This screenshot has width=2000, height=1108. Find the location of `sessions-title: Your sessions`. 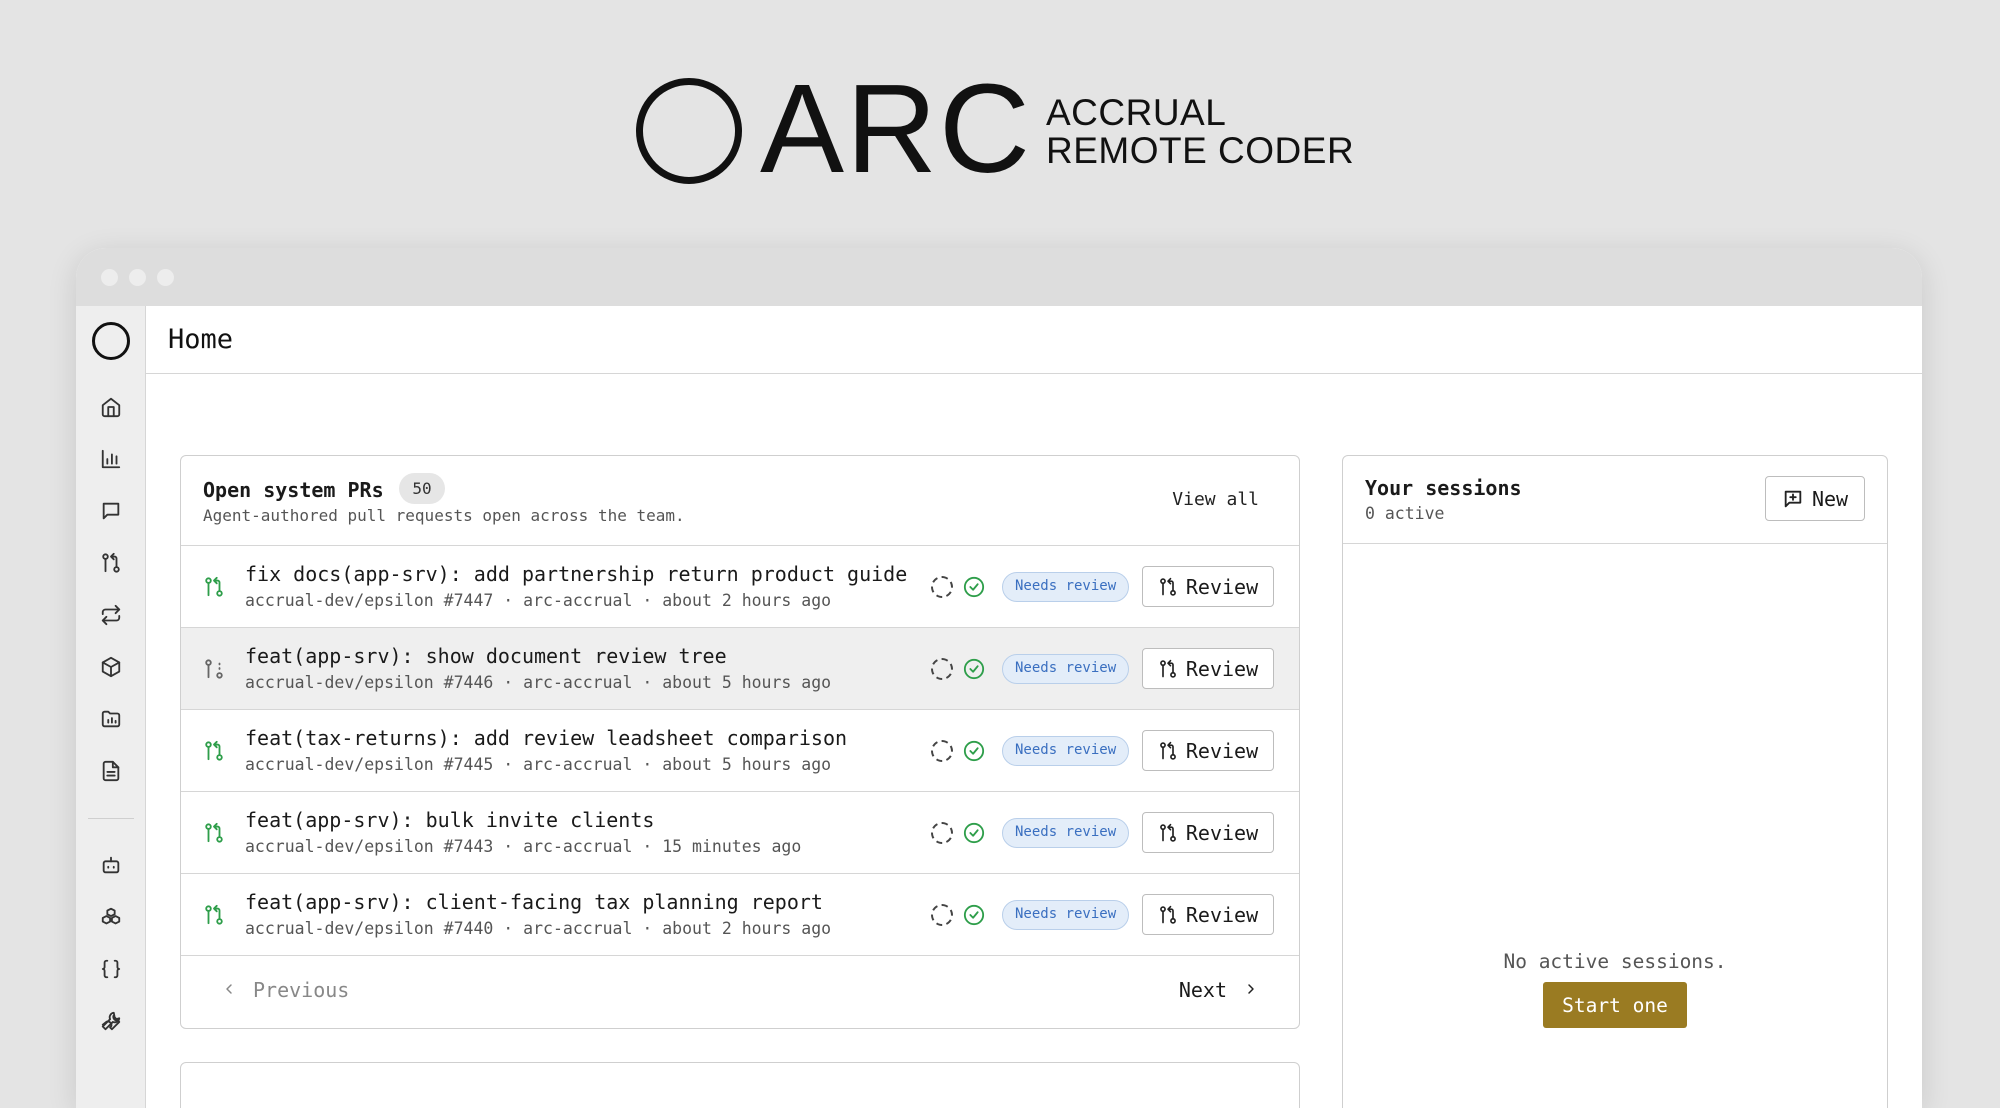

sessions-title: Your sessions is located at coordinates (1443, 488).